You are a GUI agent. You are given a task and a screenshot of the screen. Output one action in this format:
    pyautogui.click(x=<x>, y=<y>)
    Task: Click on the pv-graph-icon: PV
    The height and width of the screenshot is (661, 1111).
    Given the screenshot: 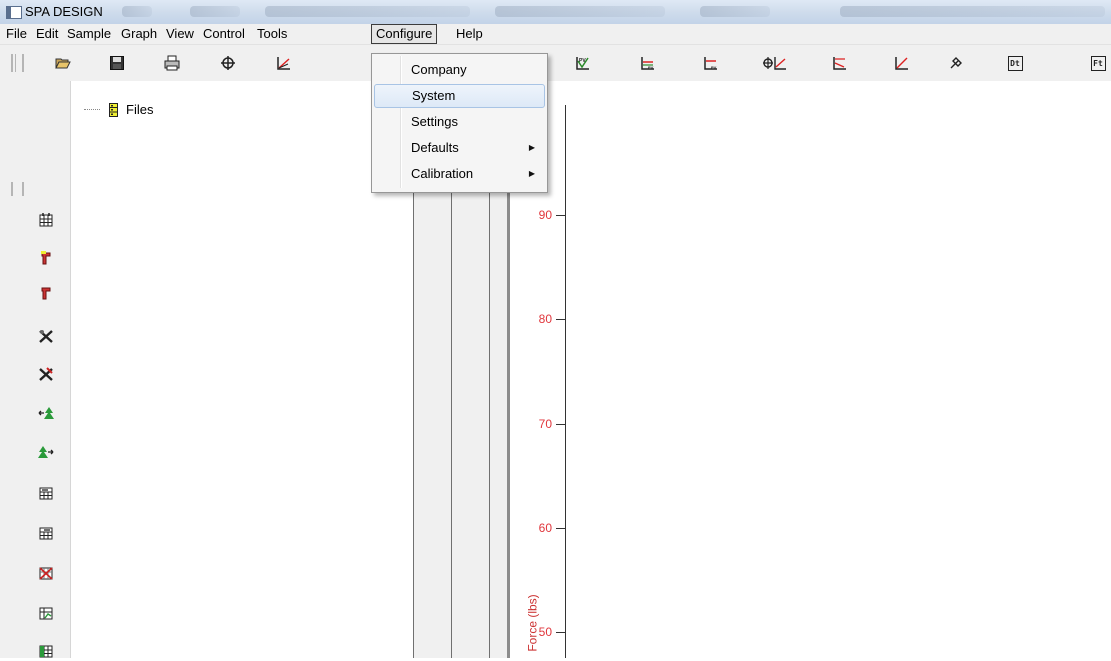 What is the action you would take?
    pyautogui.click(x=583, y=63)
    